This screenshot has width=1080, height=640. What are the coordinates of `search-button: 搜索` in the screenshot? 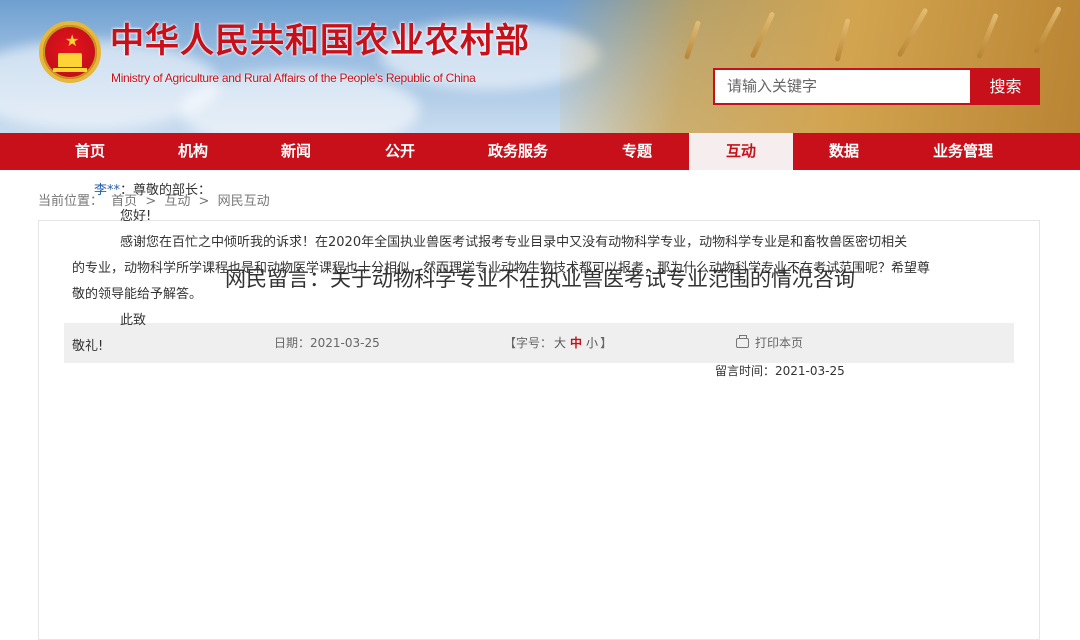 It's located at (1005, 86).